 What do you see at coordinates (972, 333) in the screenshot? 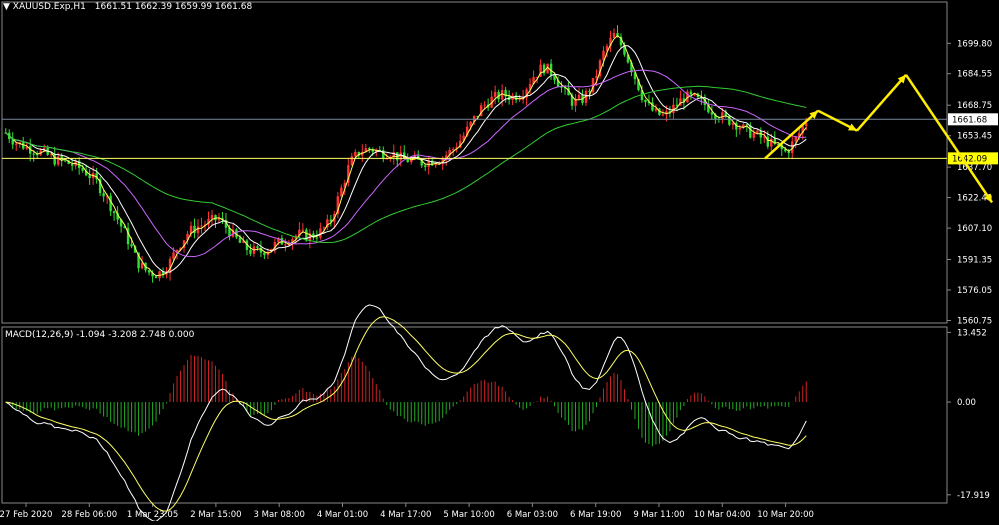
I see `macd-y-tick-label: 13.452` at bounding box center [972, 333].